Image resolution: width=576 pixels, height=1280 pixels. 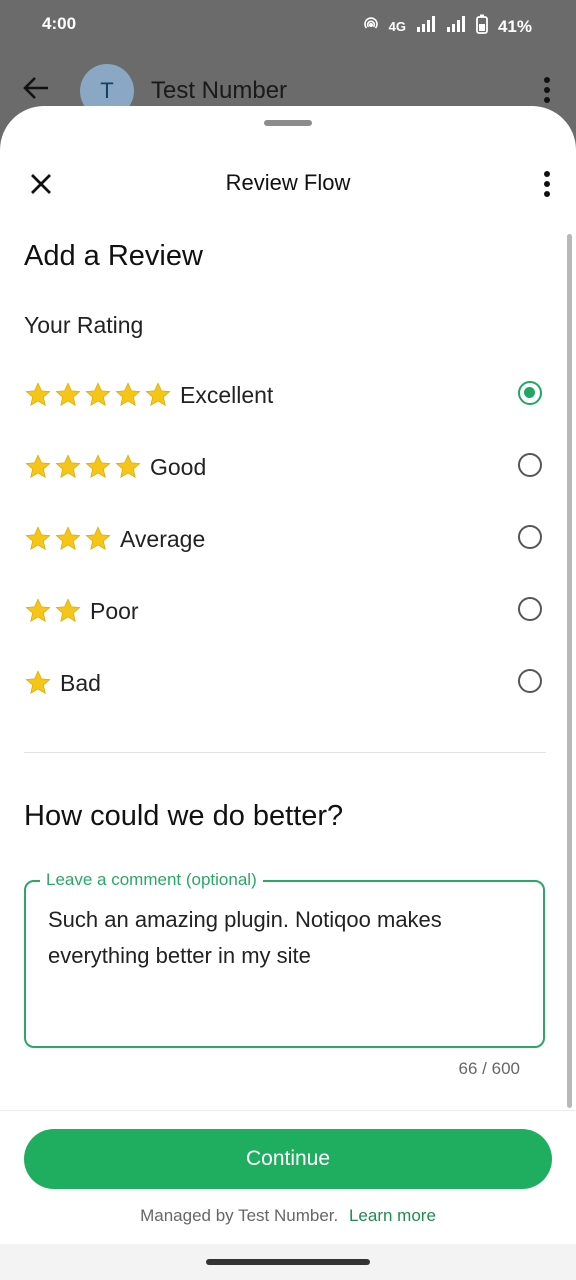 What do you see at coordinates (285, 611) in the screenshot?
I see `rating-option-poor: Poor` at bounding box center [285, 611].